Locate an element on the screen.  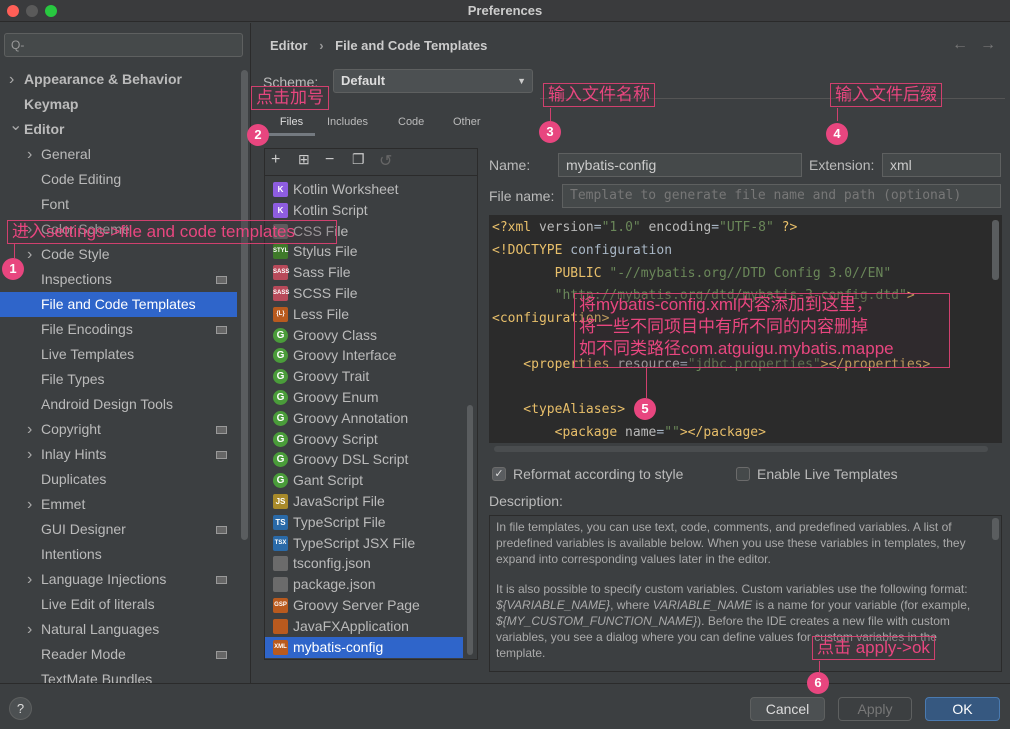
sidebar-item: › Code Style is located at coordinates (118, 254).